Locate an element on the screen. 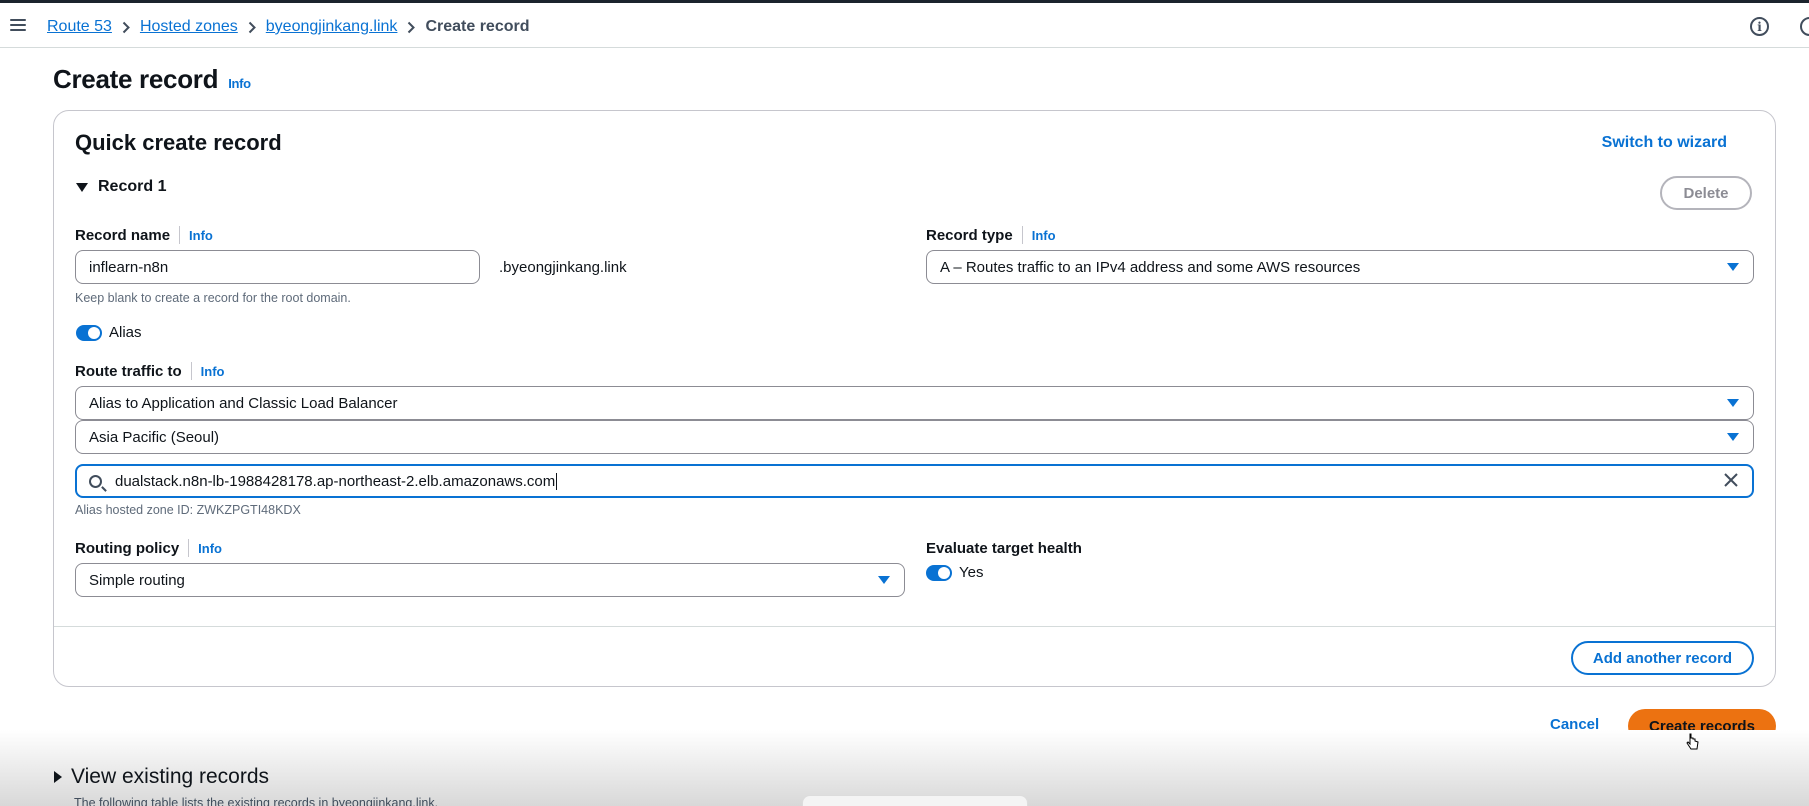 This screenshot has height=806, width=1809. alias-zone-hint: Alias hosted zone ID: ZWKZPGTI48KDX is located at coordinates (188, 510).